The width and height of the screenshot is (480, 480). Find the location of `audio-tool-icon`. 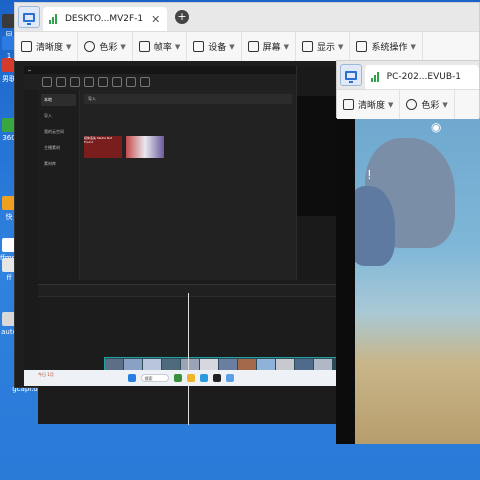

audio-tool-icon is located at coordinates (61, 82).